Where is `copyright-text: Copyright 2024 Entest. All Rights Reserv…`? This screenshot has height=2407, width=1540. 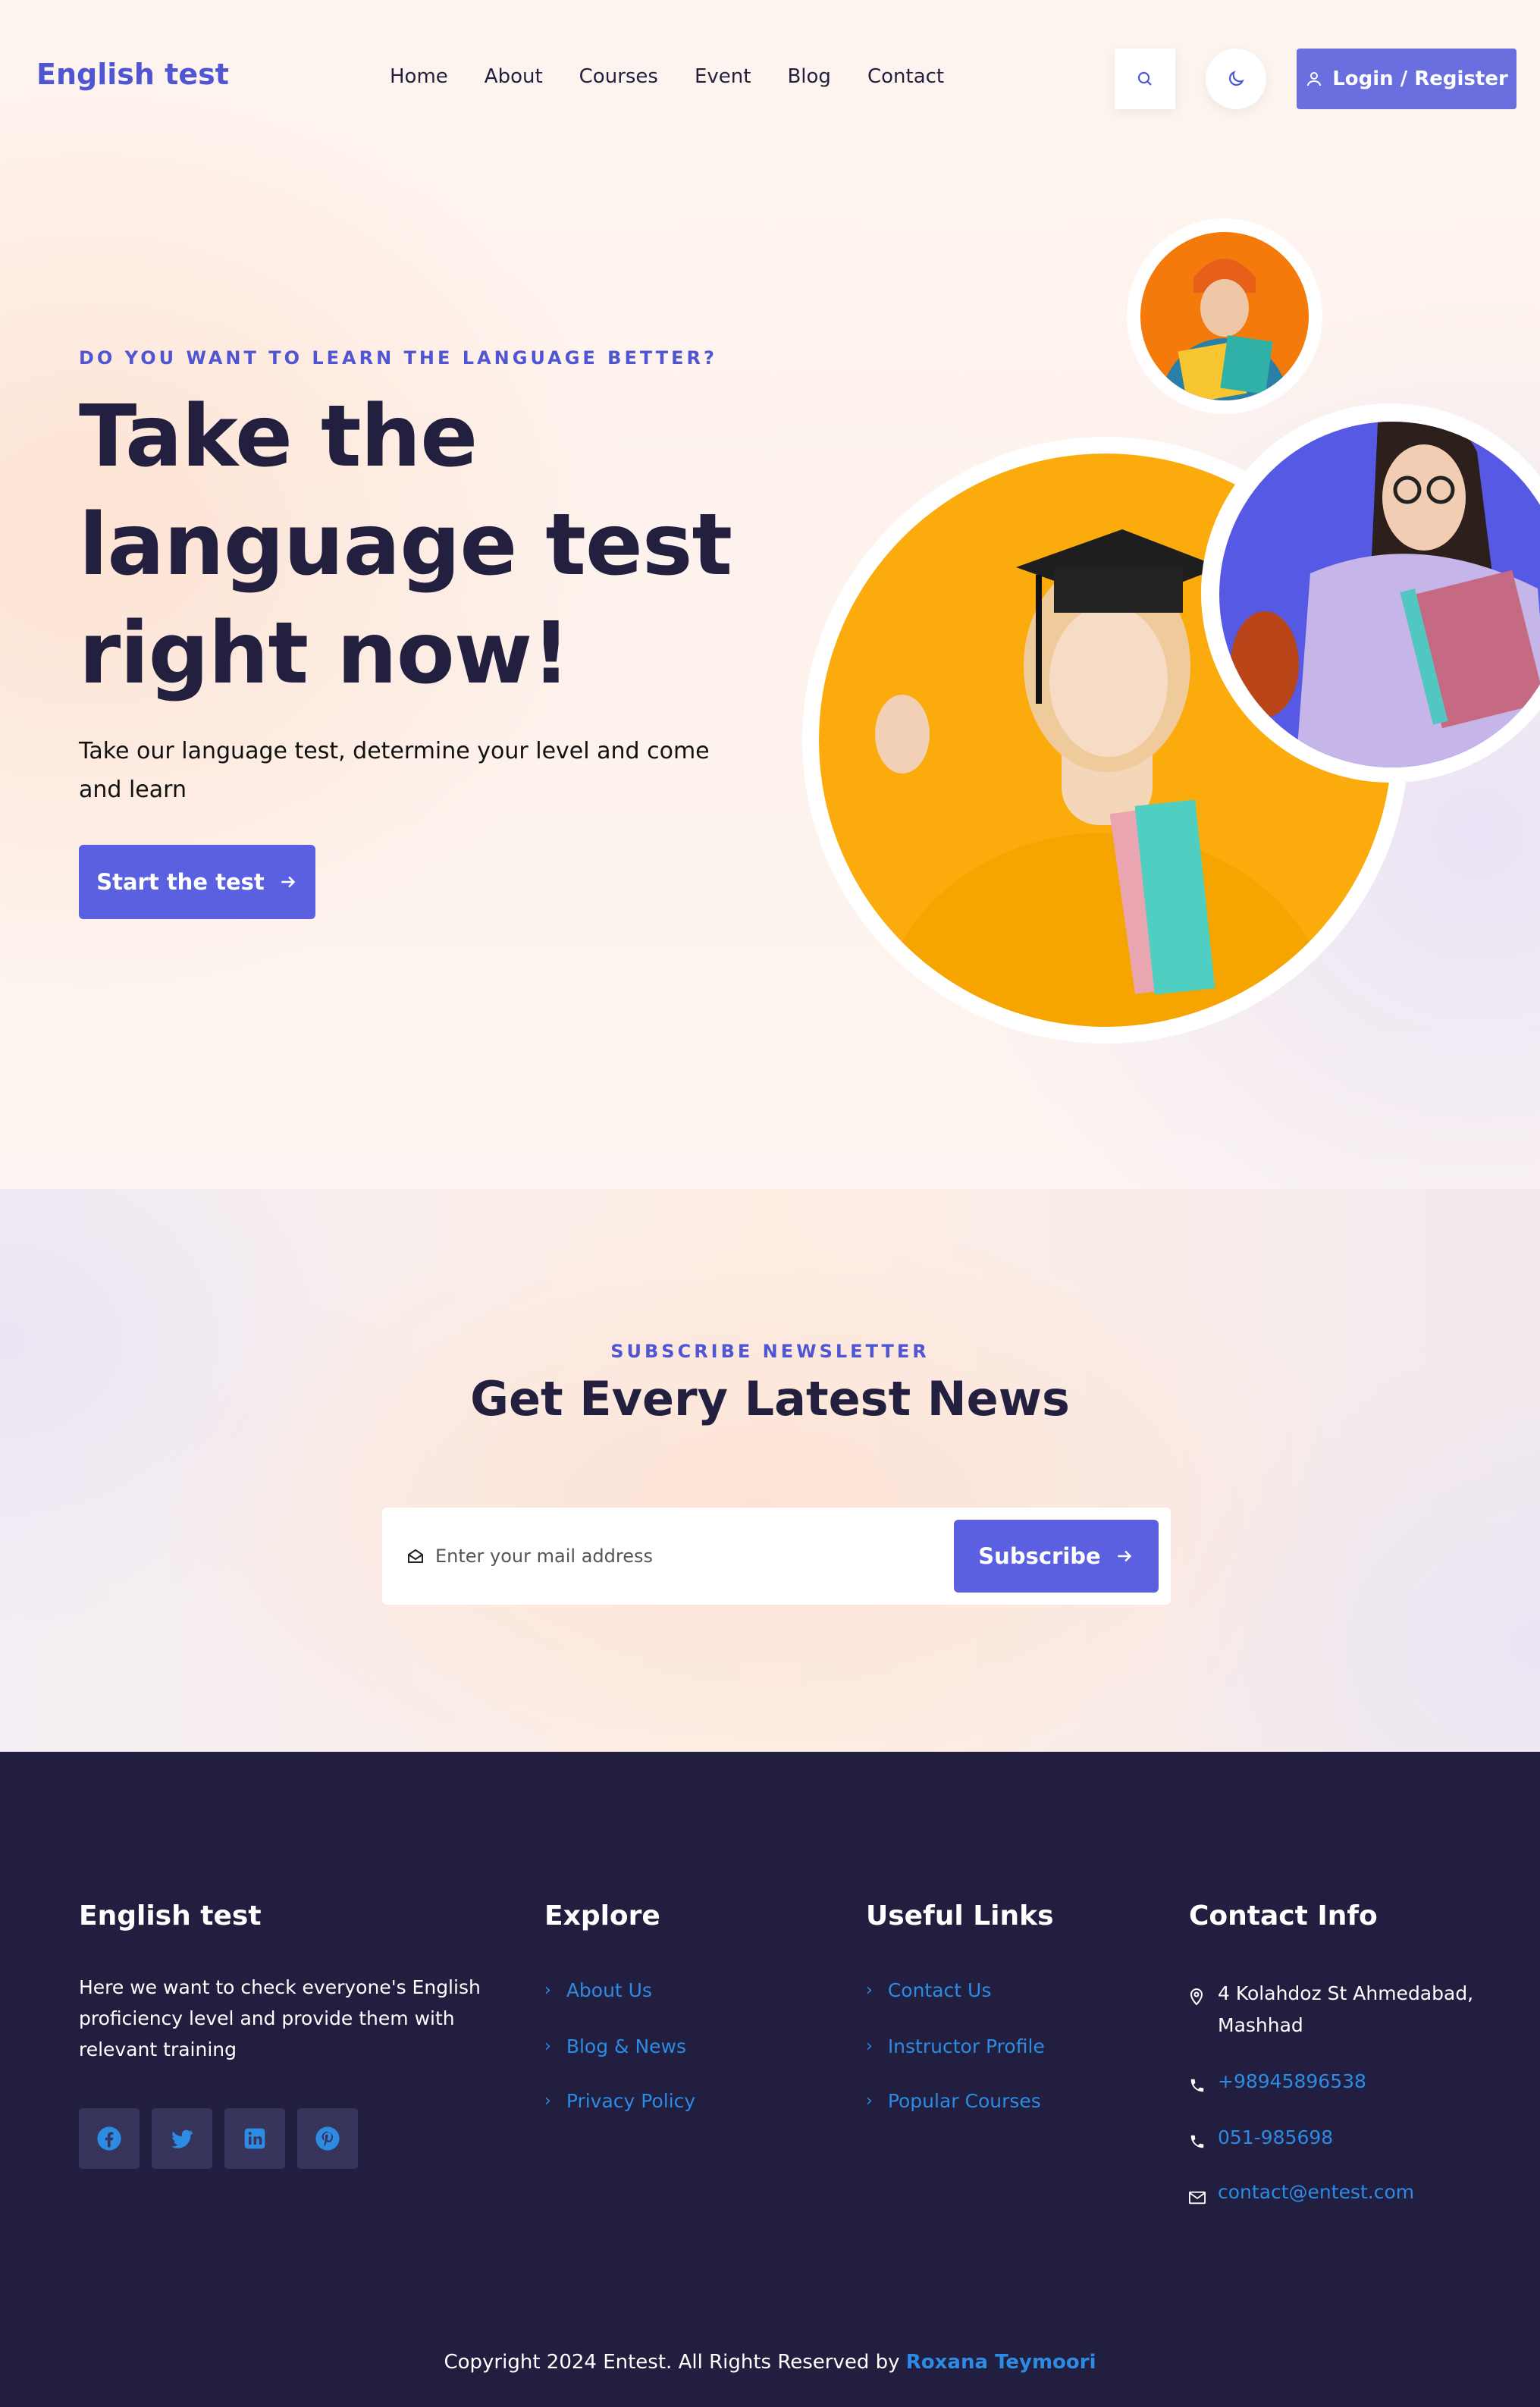
copyright-text: Copyright 2024 Entest. All Rights Reserv… is located at coordinates (672, 2362).